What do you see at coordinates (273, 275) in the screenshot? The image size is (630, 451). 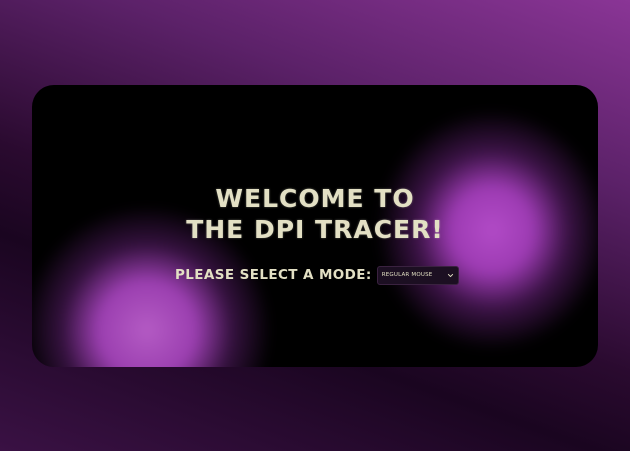 I see `mode-label: PLEASE SELECT A MODE:` at bounding box center [273, 275].